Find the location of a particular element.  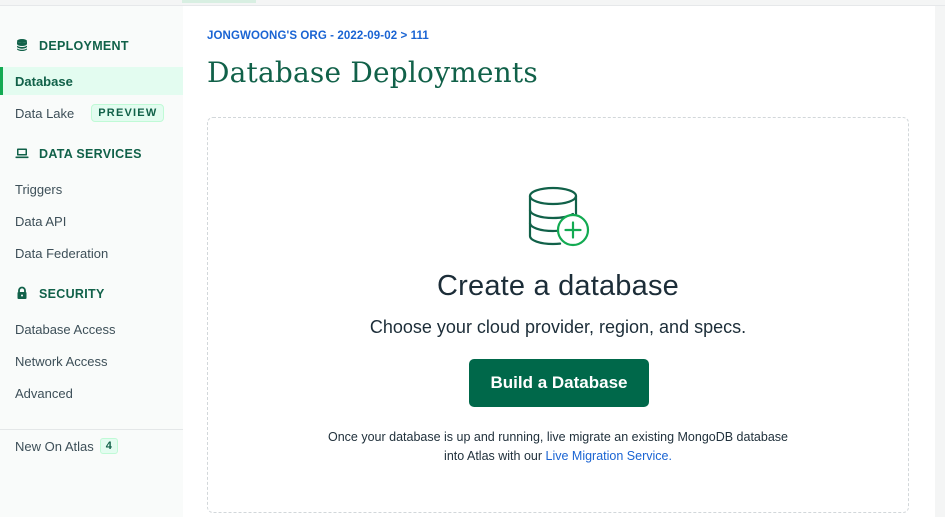

preview-badge: PREVIEW is located at coordinates (128, 113).